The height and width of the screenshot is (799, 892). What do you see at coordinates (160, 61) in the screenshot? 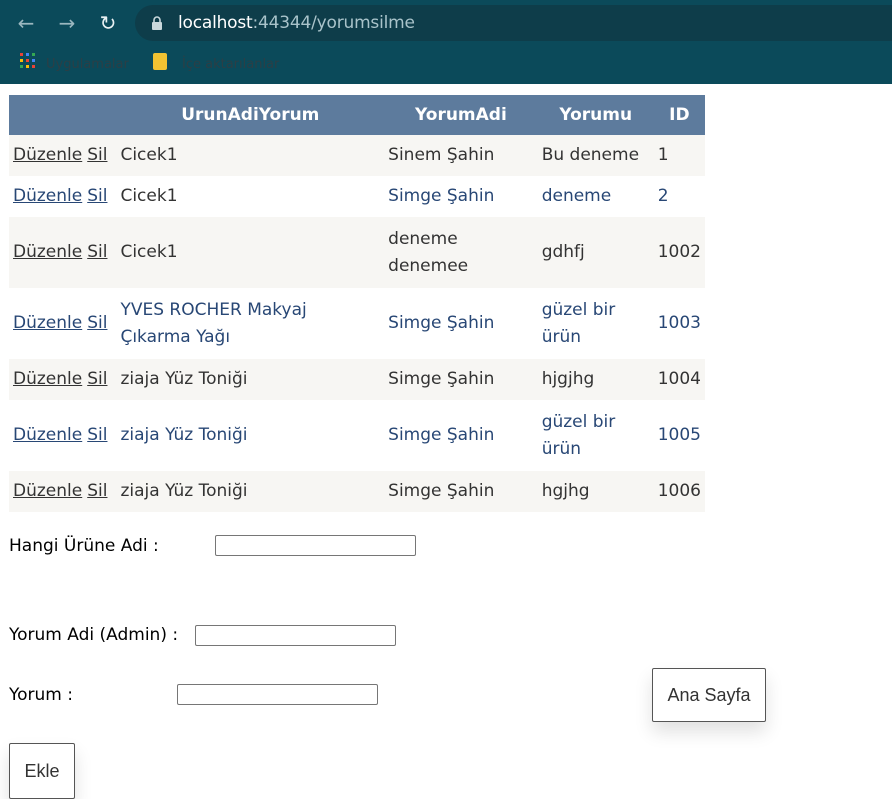
I see `folder-icon` at bounding box center [160, 61].